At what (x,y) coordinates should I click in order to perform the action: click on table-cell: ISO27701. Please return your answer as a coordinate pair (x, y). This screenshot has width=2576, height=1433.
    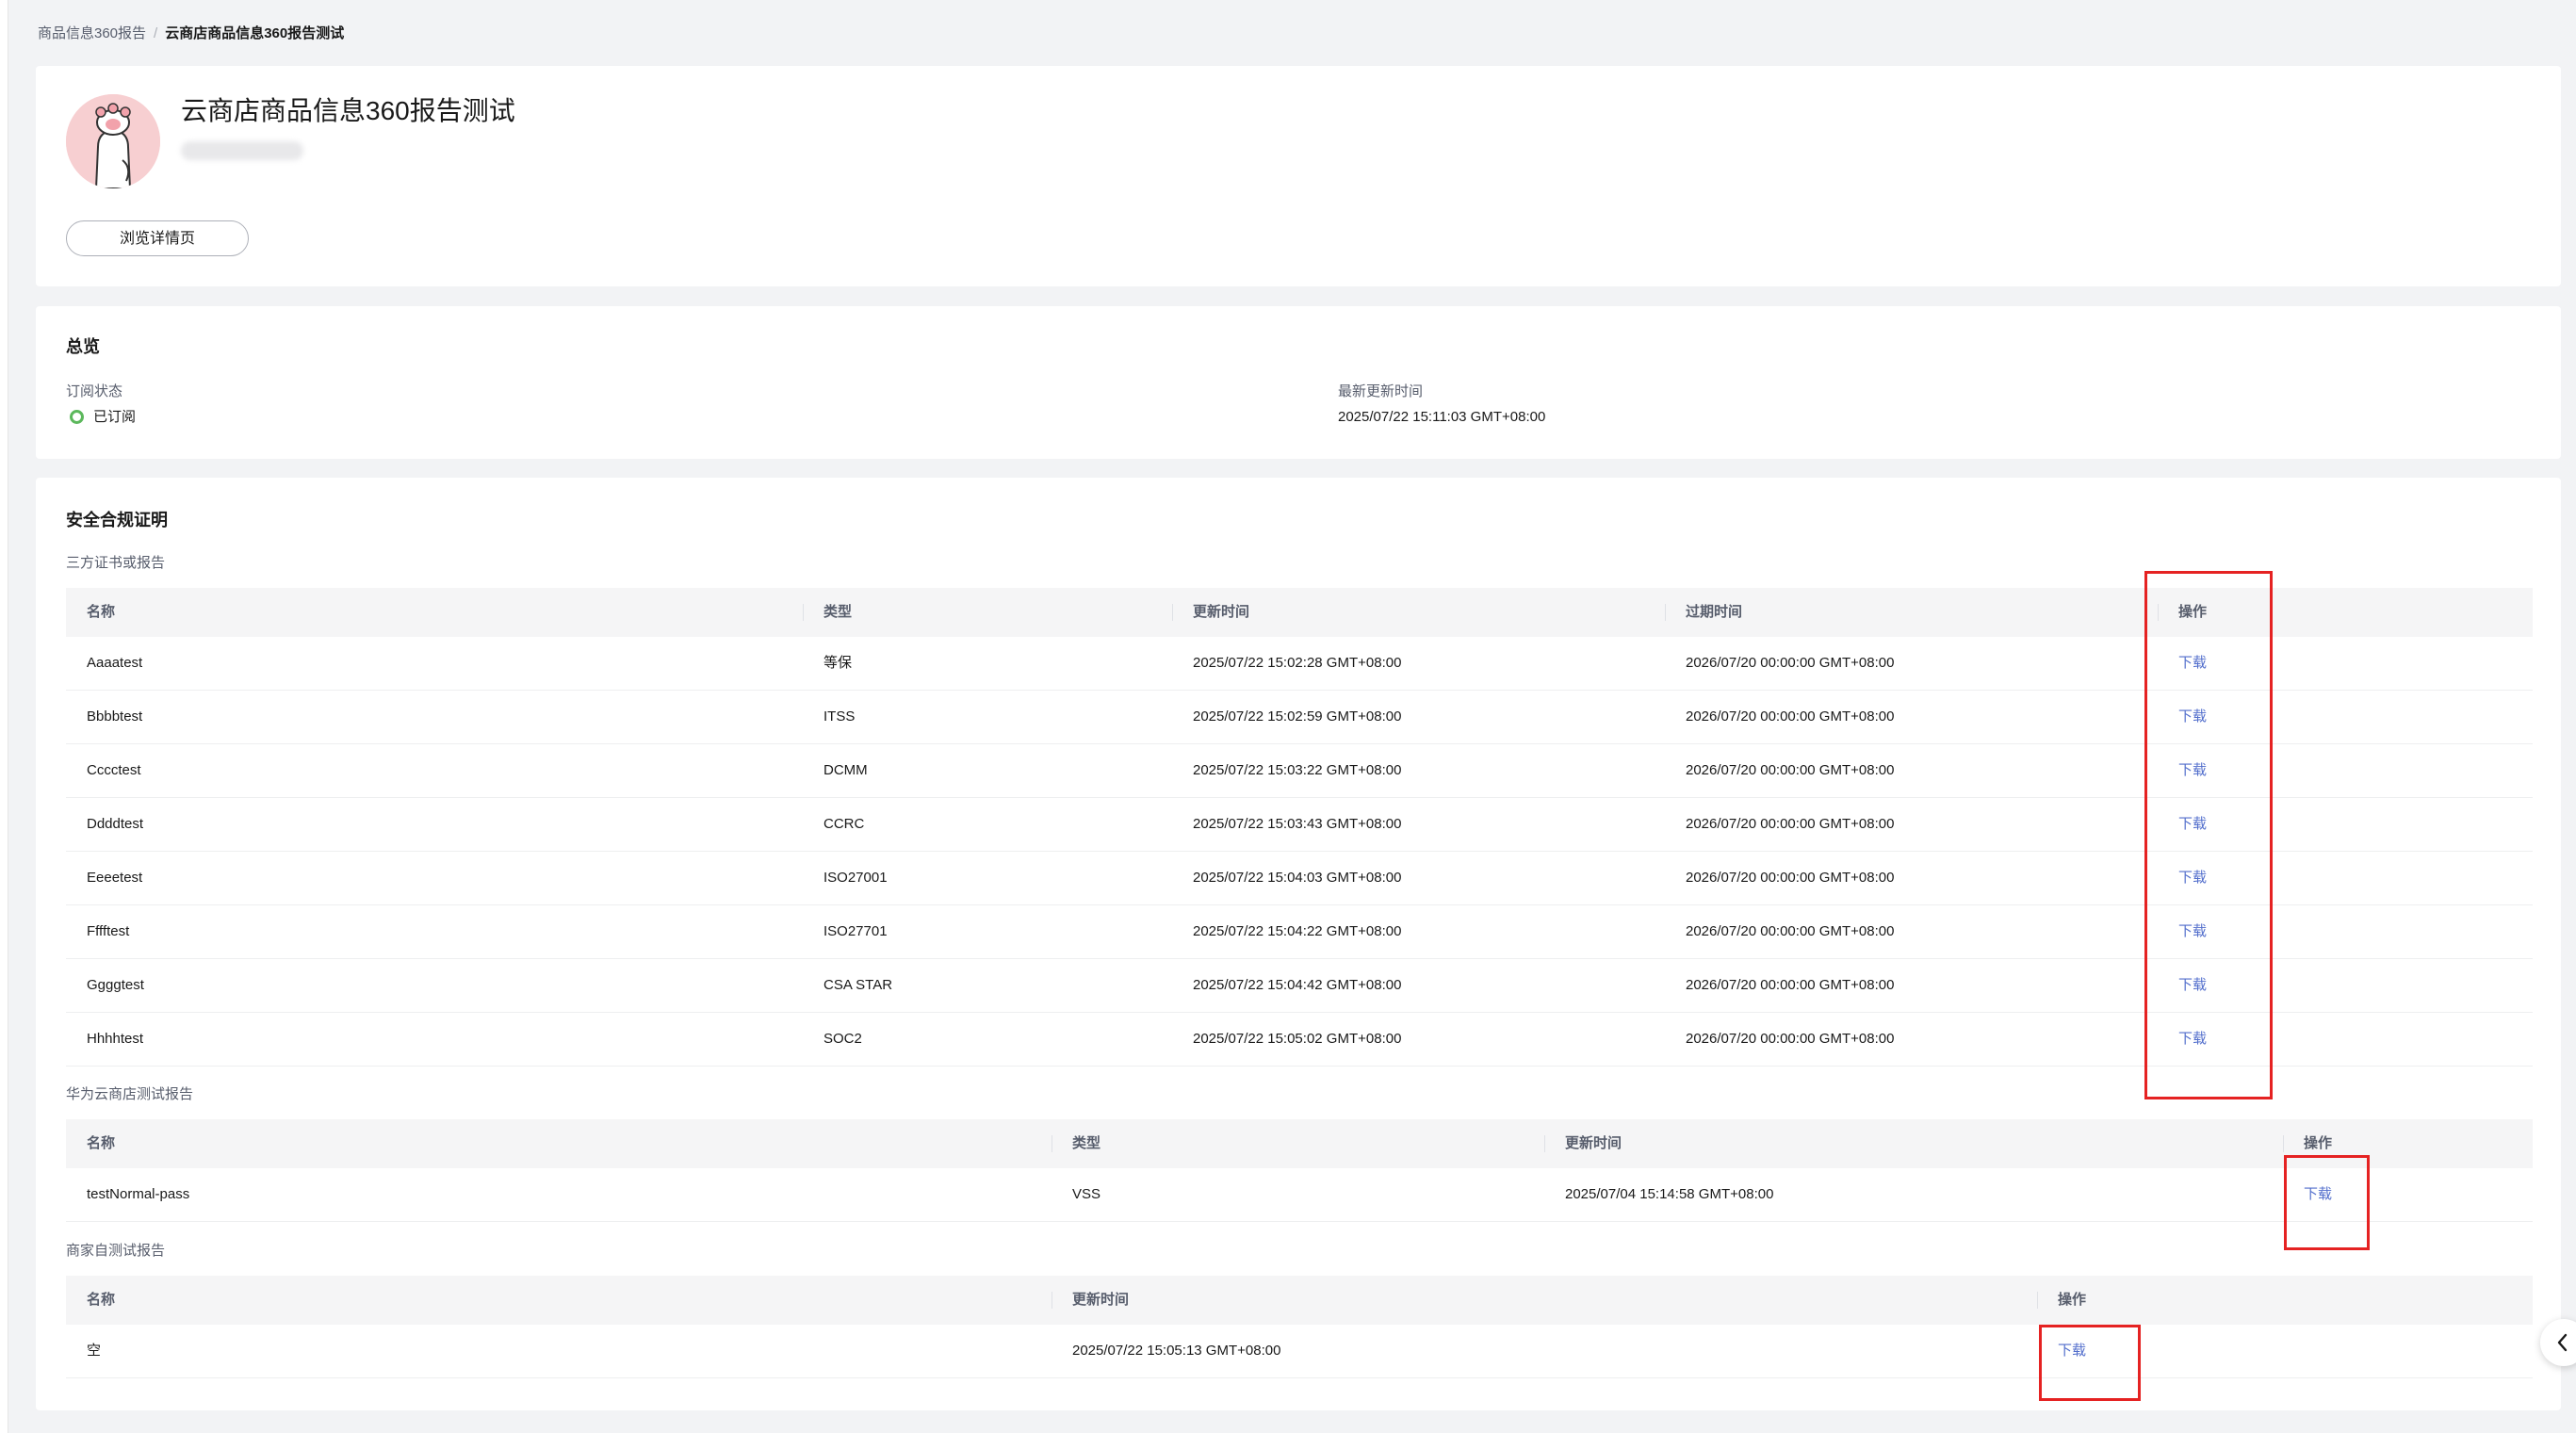
    Looking at the image, I should click on (855, 931).